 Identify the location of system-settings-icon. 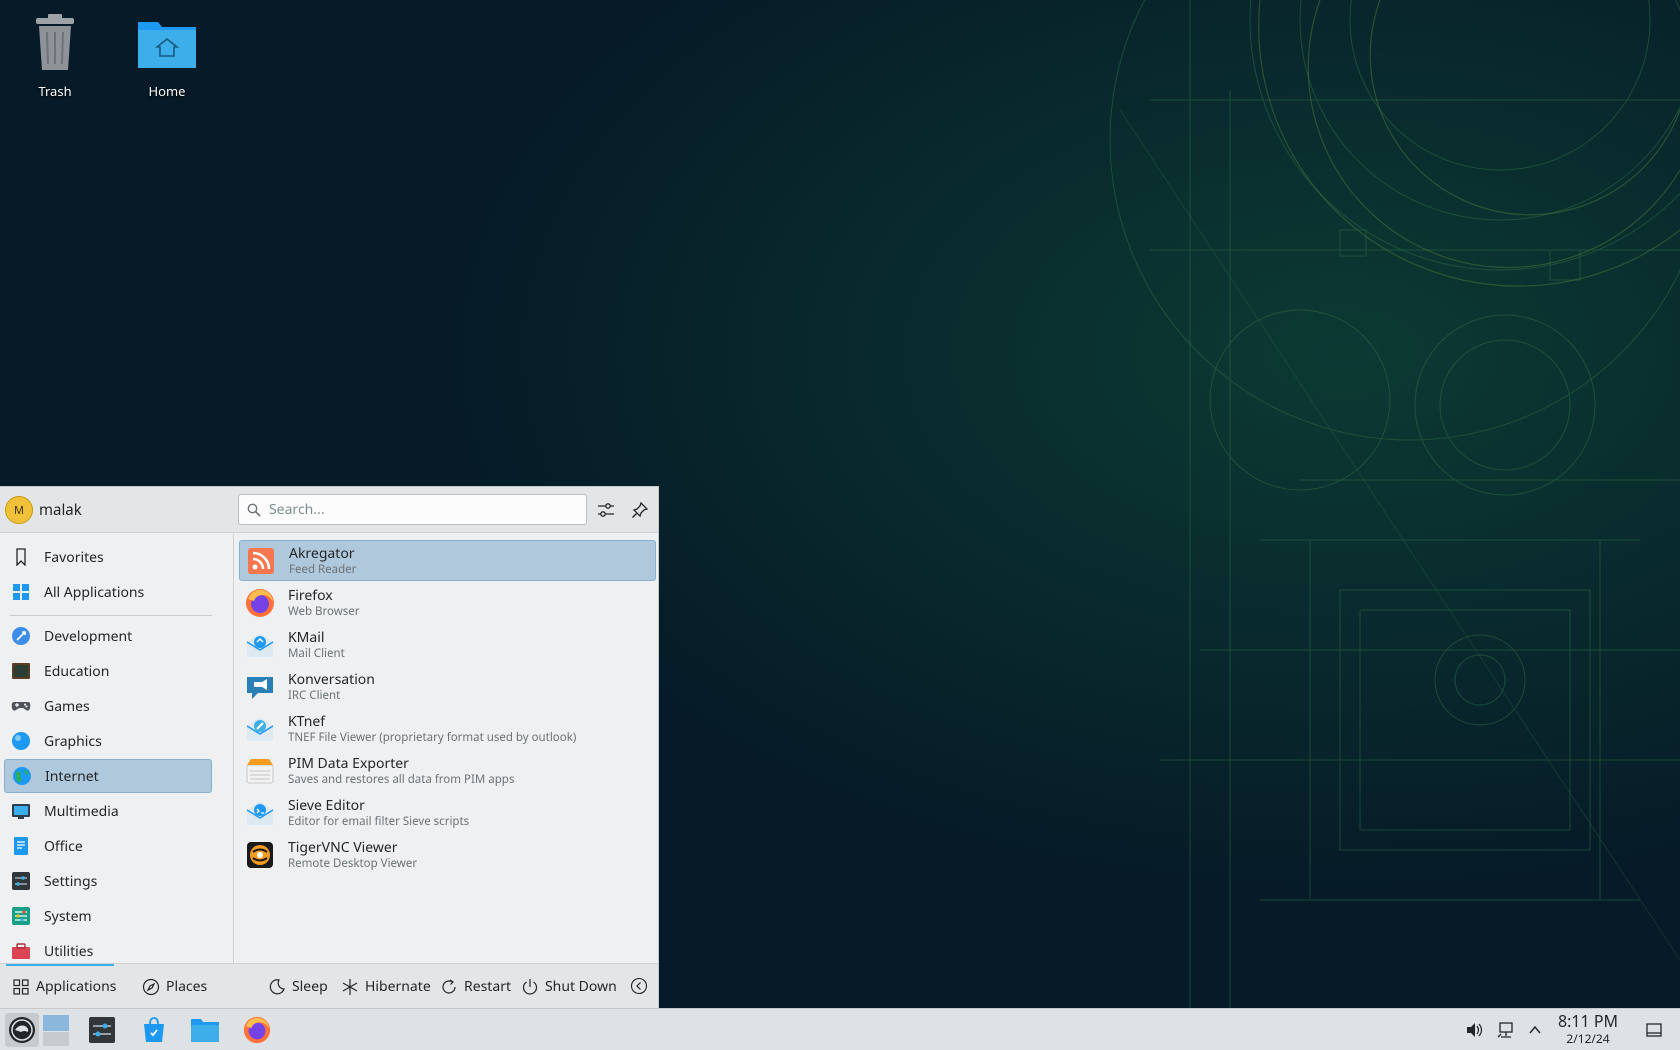
(102, 1030).